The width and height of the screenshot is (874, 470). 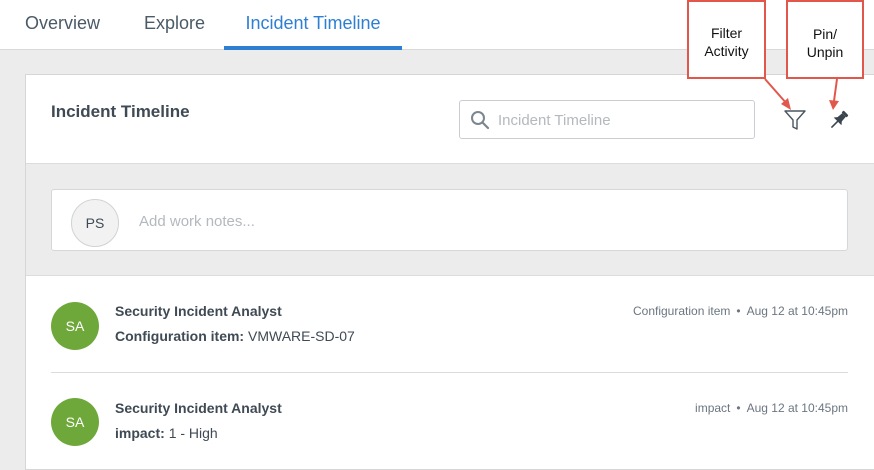 I want to click on tab-incident-timeline: Incident Timeline, so click(x=313, y=25).